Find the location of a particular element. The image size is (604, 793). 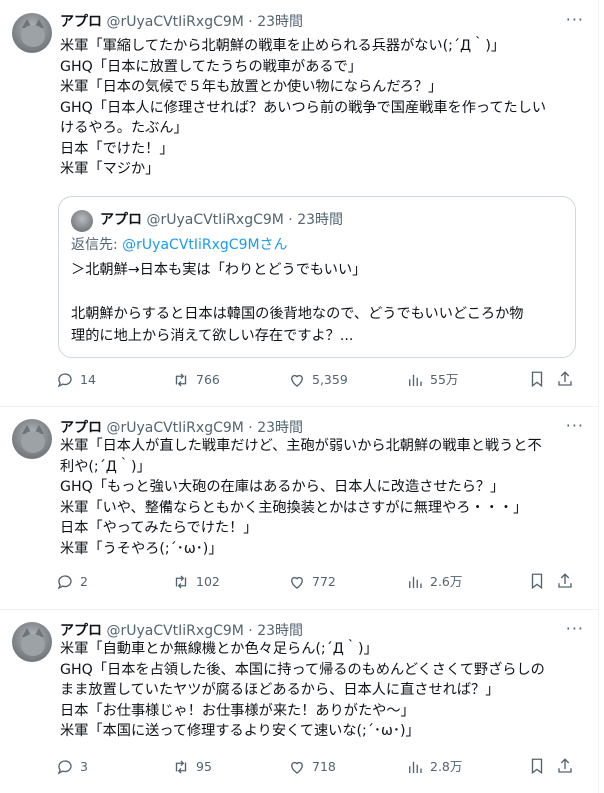

tweet-line: 米軍「いや、整備ならともかく主砲換装とかはさすがに無理やろ・・・」 is located at coordinates (294, 507).